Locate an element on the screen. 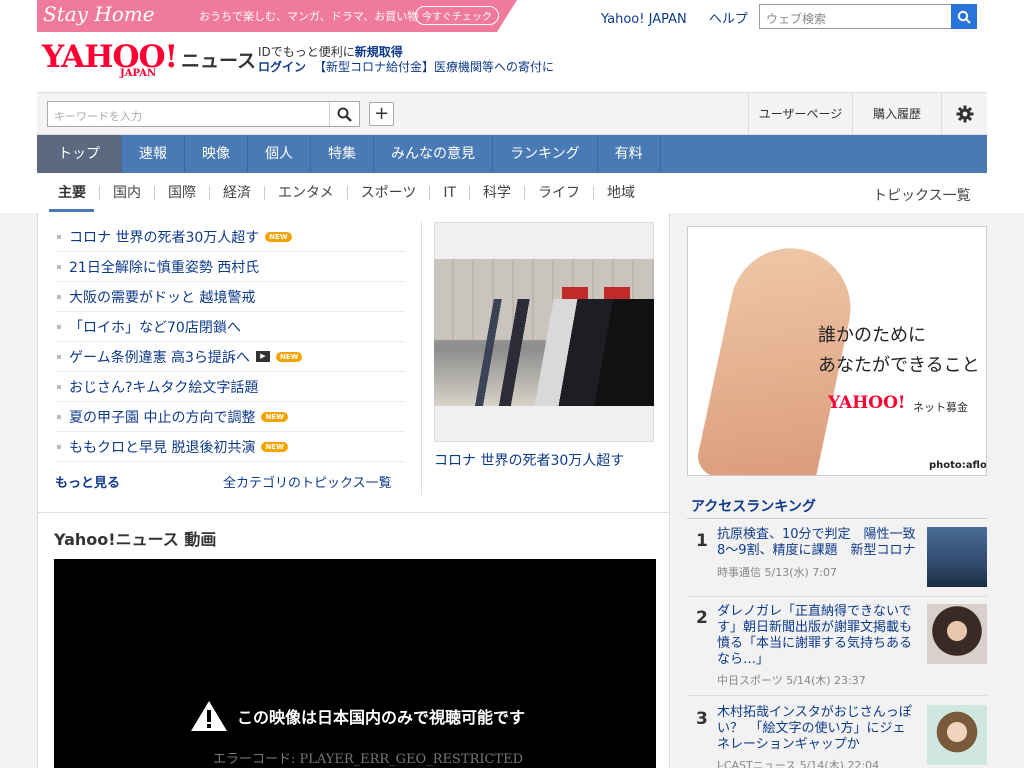 This screenshot has height=768, width=1024. sub-nav: 主要 国内 国際 経済 エンタメ スポーツ IT 科学 ライフ 地域 is located at coordinates (512, 193).